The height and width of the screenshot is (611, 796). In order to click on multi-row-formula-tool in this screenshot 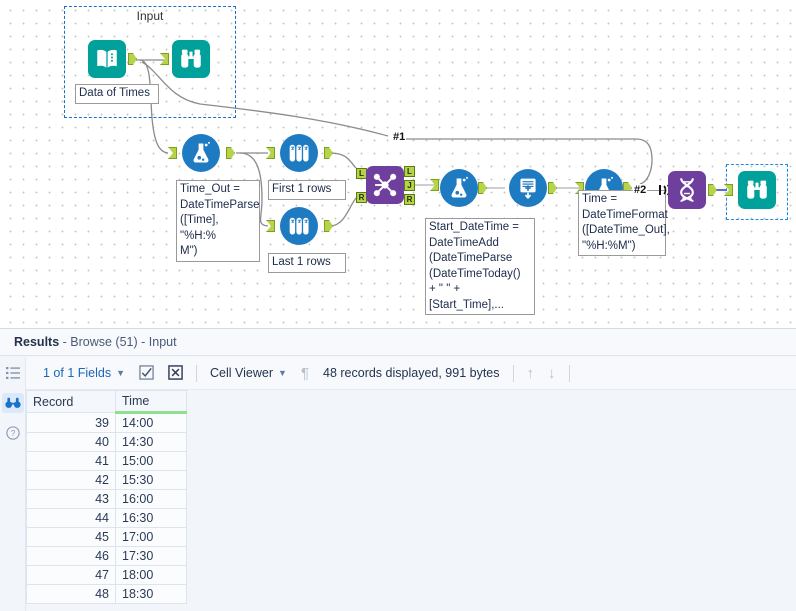, I will do `click(687, 190)`.